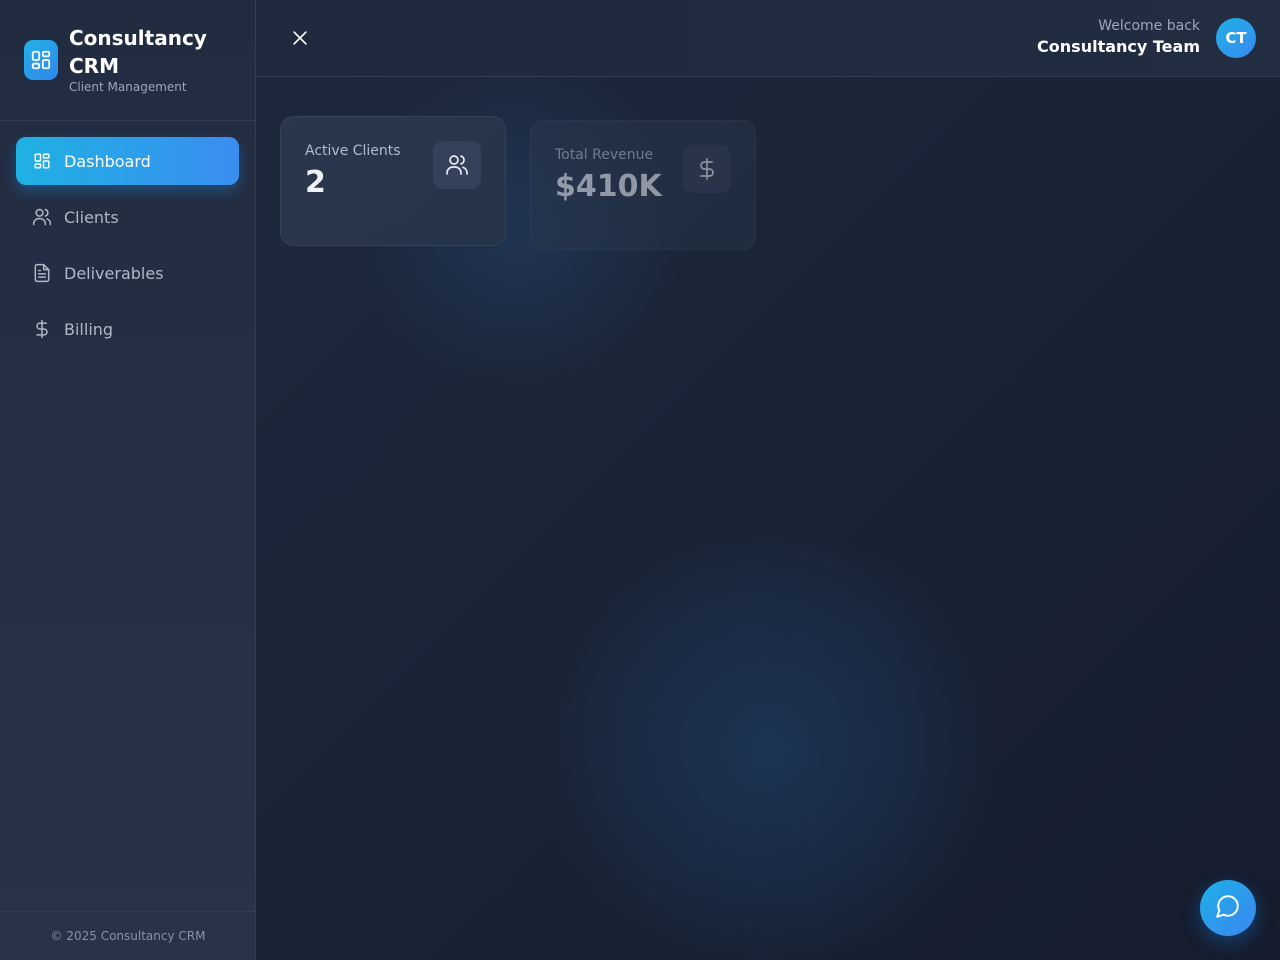  I want to click on welcome-block: Welcome back Consultancy Team, so click(1118, 38).